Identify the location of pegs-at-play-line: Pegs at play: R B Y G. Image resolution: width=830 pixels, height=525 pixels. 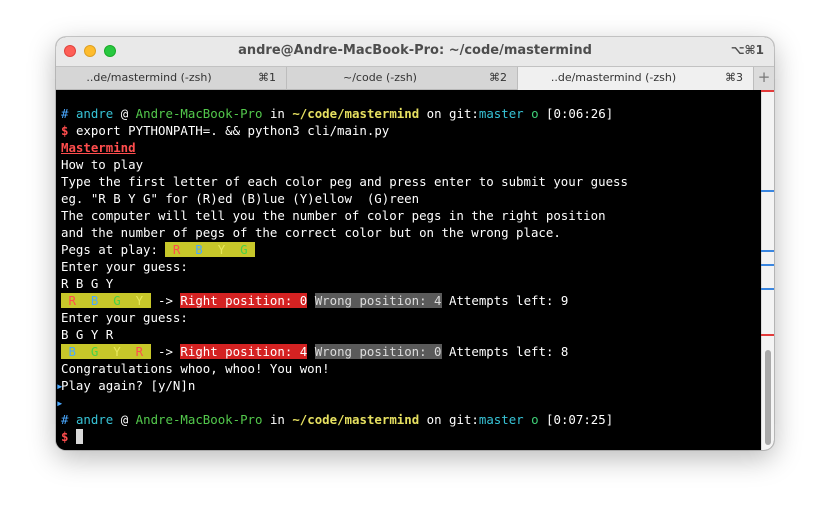
(411, 249).